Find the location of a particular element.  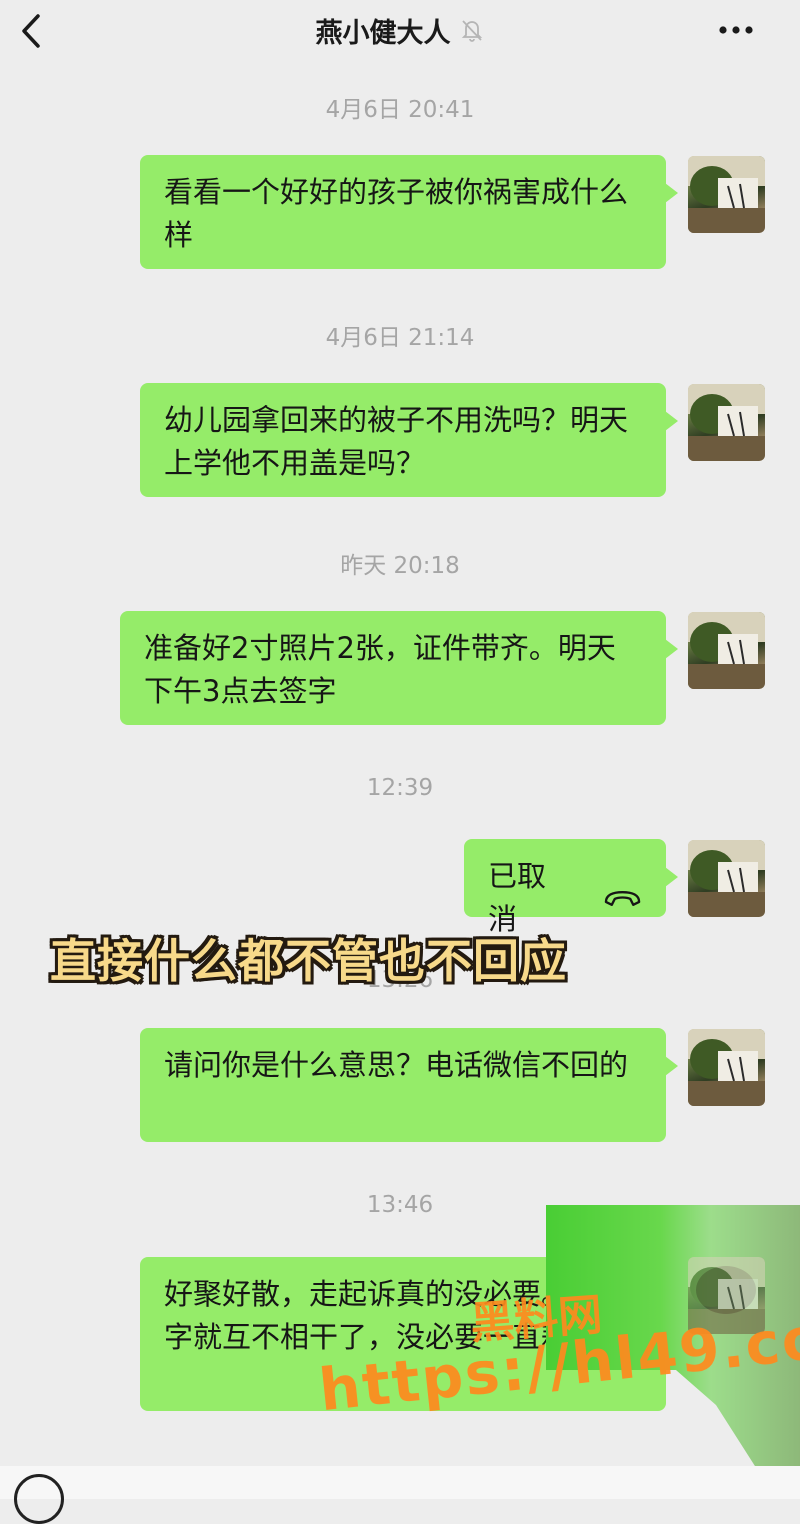

video-caption: 直接什么都不管也不回应 is located at coordinates (308, 961).